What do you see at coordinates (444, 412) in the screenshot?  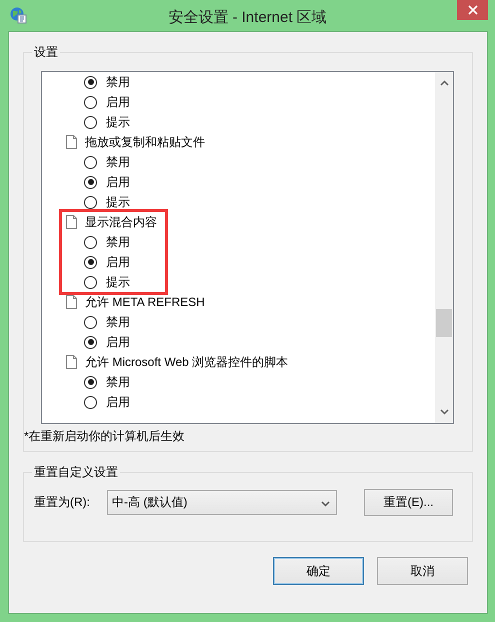 I see `scroll-down-icon` at bounding box center [444, 412].